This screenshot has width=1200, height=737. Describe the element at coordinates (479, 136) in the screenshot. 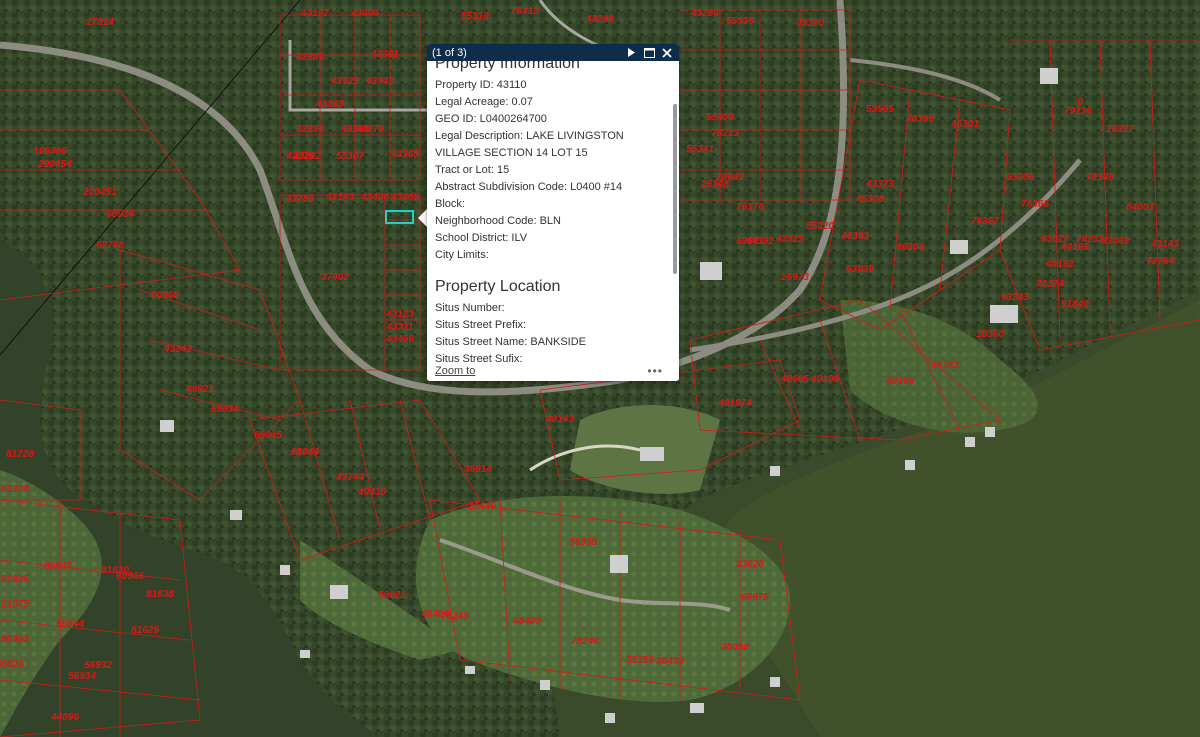

I see `field-label: Legal Description:` at that location.